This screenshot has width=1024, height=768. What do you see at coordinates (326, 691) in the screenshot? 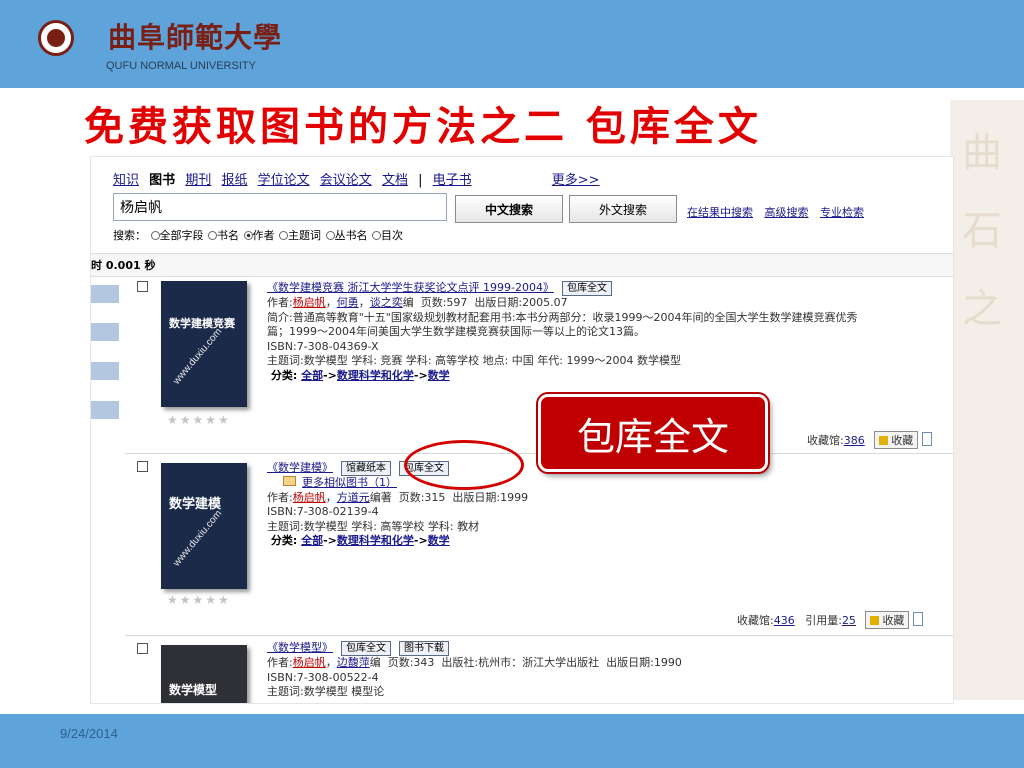
I see `subject-keywords: 主题词:数学模型 模型论` at bounding box center [326, 691].